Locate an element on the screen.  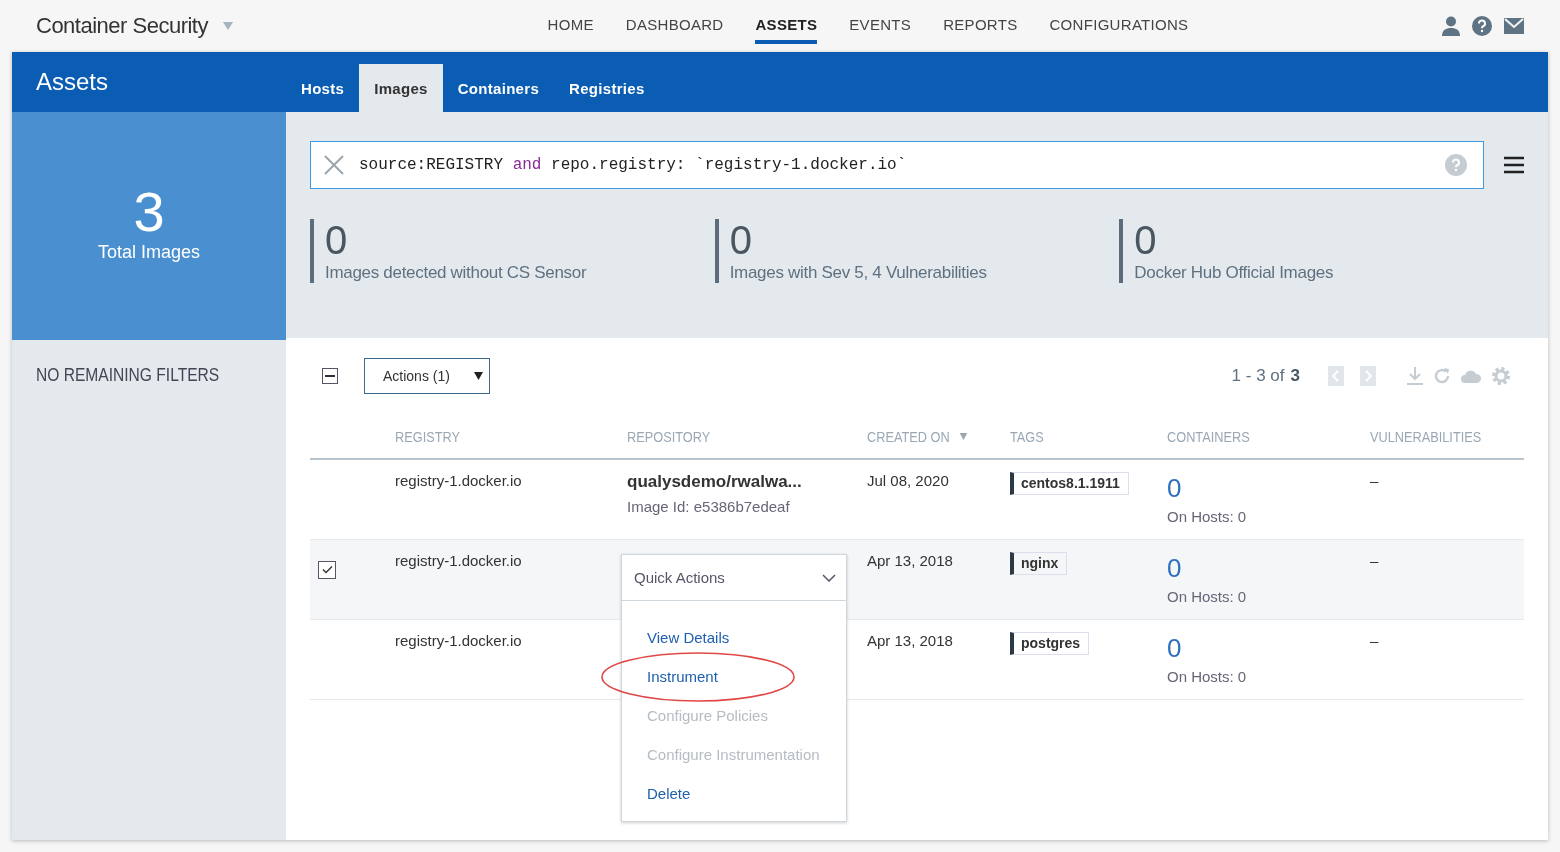
tag-label: postgres is located at coordinates (1050, 643).